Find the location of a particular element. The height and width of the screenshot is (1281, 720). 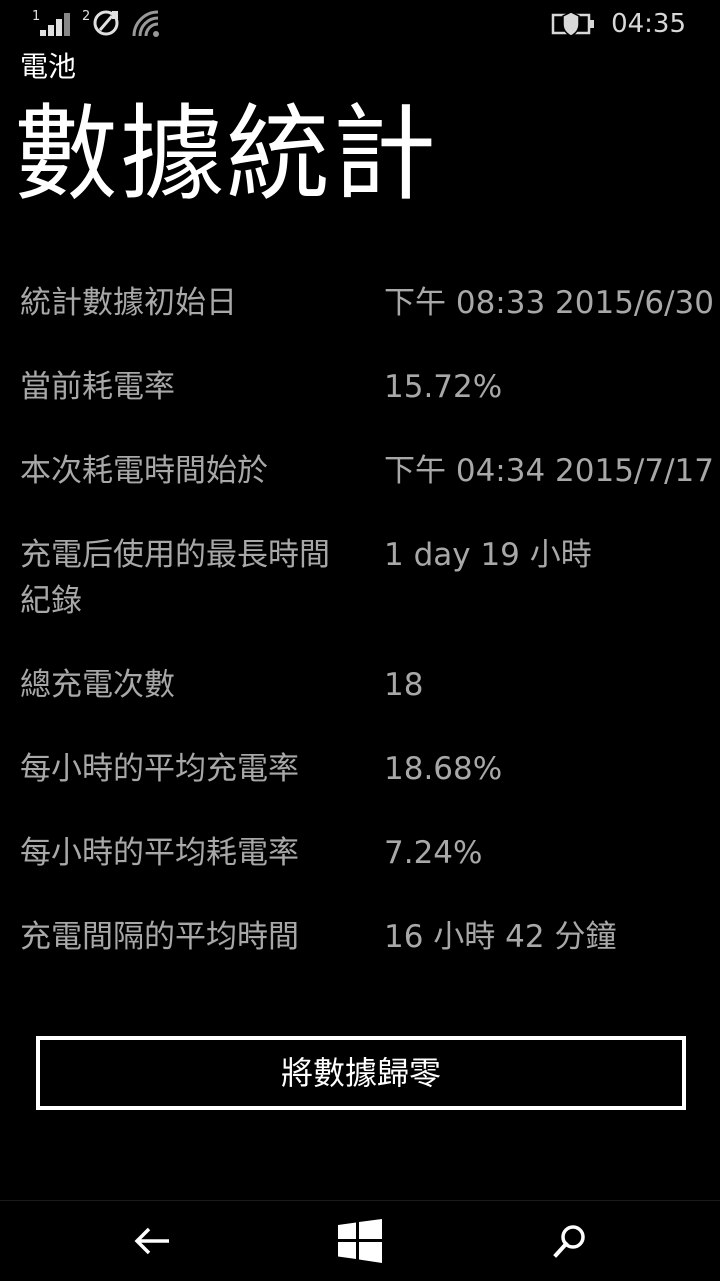

stat-value: 1 day 19 小時 is located at coordinates (488, 555).